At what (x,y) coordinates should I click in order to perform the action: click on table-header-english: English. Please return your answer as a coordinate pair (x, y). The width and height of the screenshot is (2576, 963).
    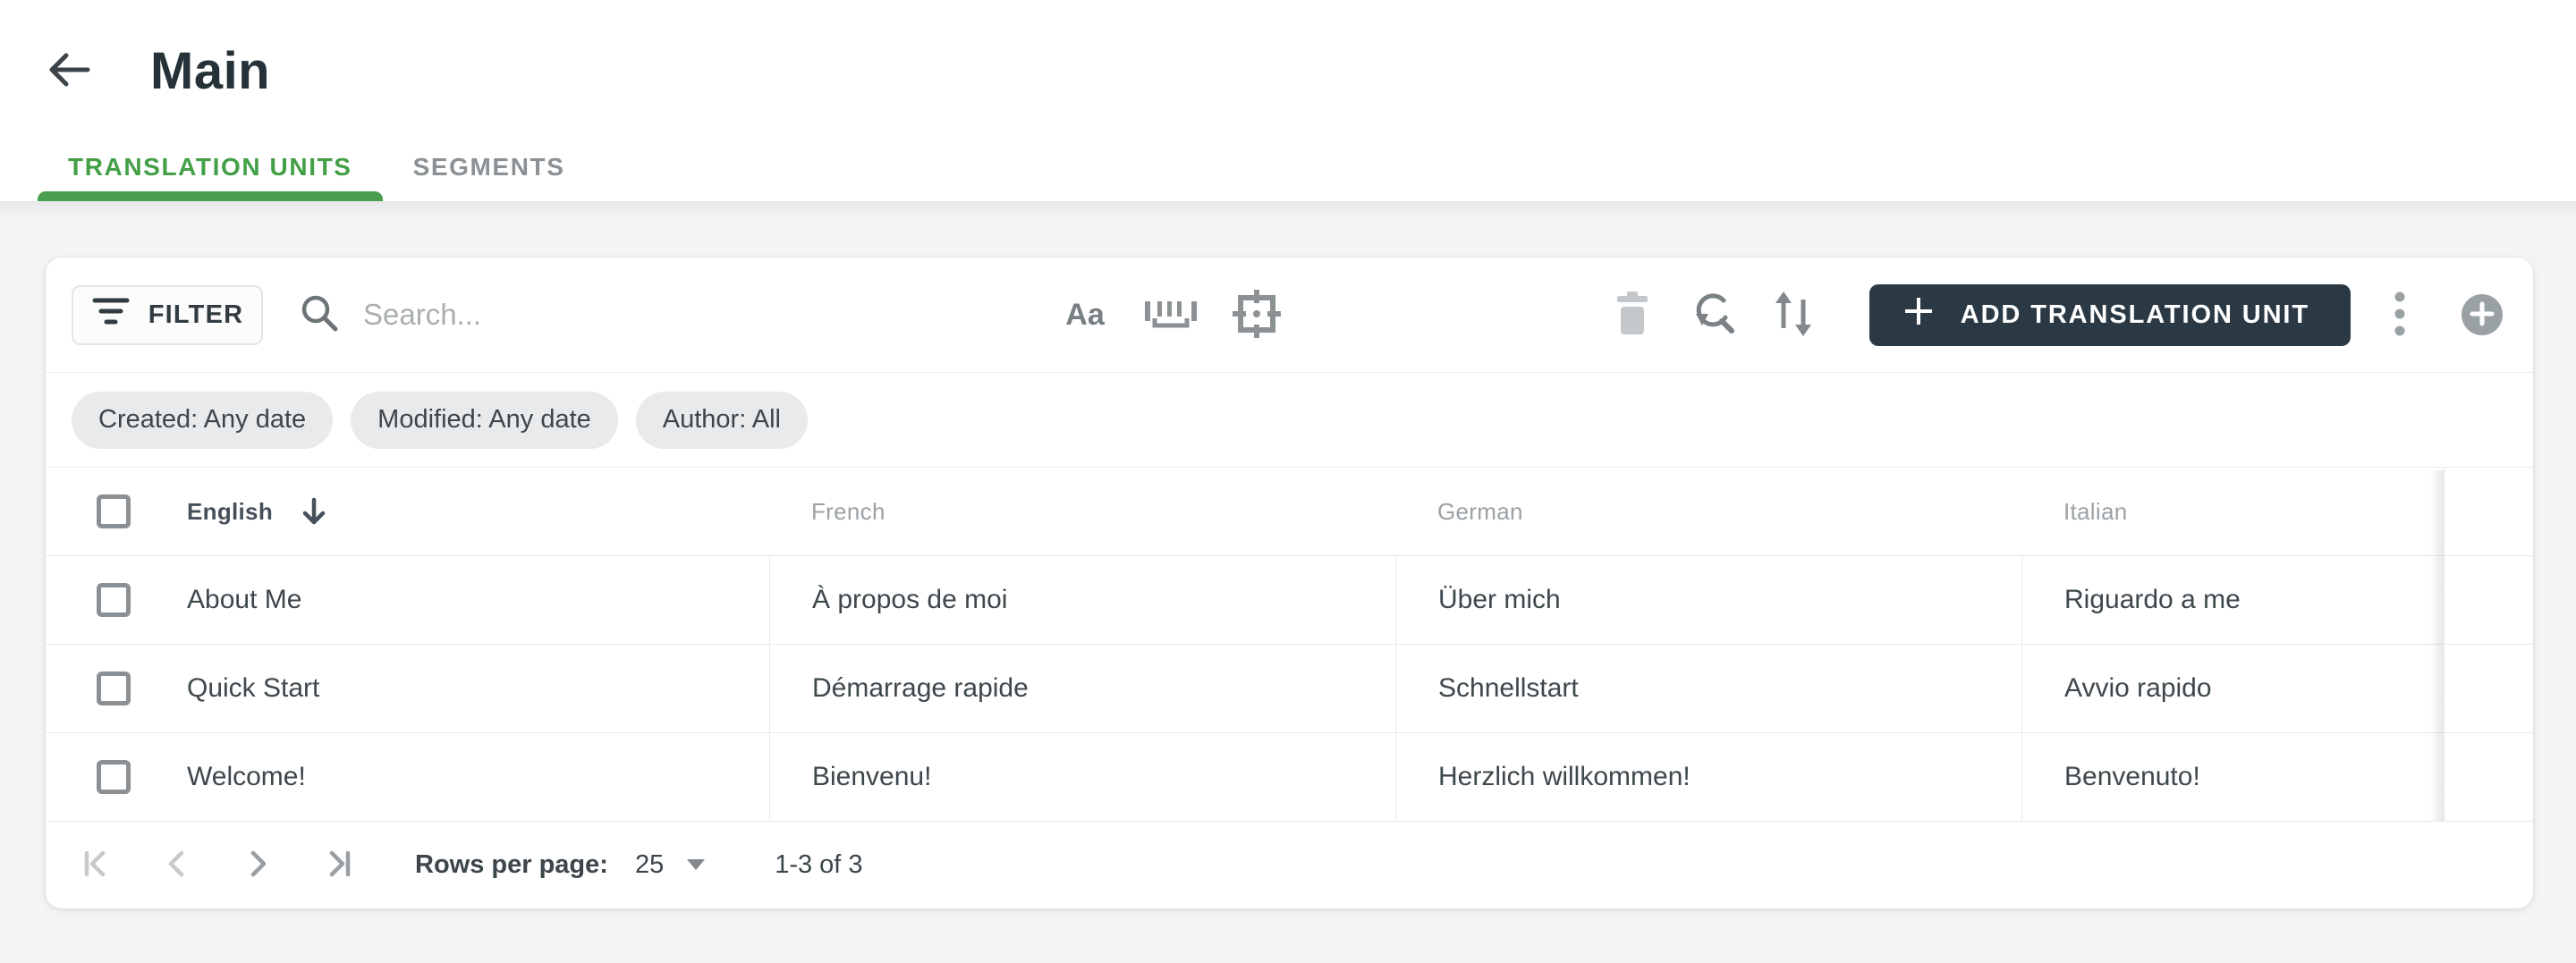
    Looking at the image, I should click on (407, 512).